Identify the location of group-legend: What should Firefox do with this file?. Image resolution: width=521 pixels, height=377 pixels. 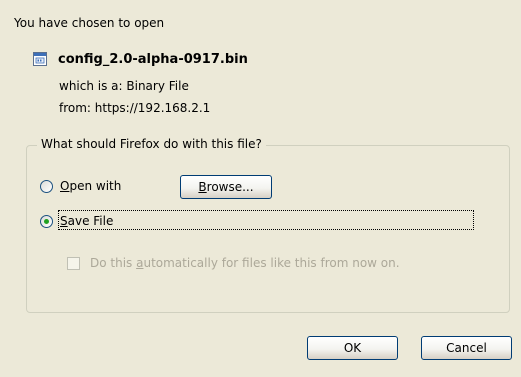
(151, 144).